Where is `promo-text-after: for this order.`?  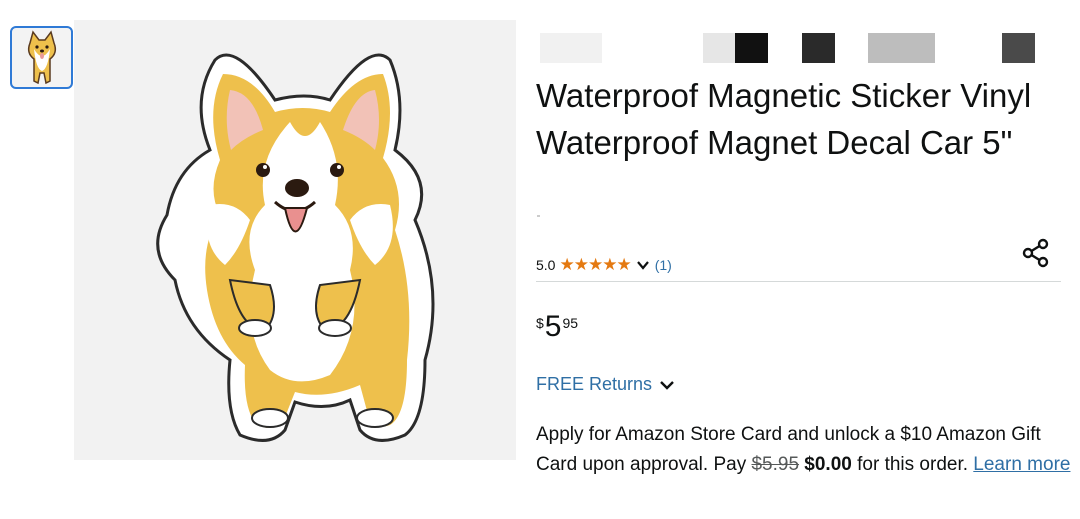 promo-text-after: for this order. is located at coordinates (912, 464).